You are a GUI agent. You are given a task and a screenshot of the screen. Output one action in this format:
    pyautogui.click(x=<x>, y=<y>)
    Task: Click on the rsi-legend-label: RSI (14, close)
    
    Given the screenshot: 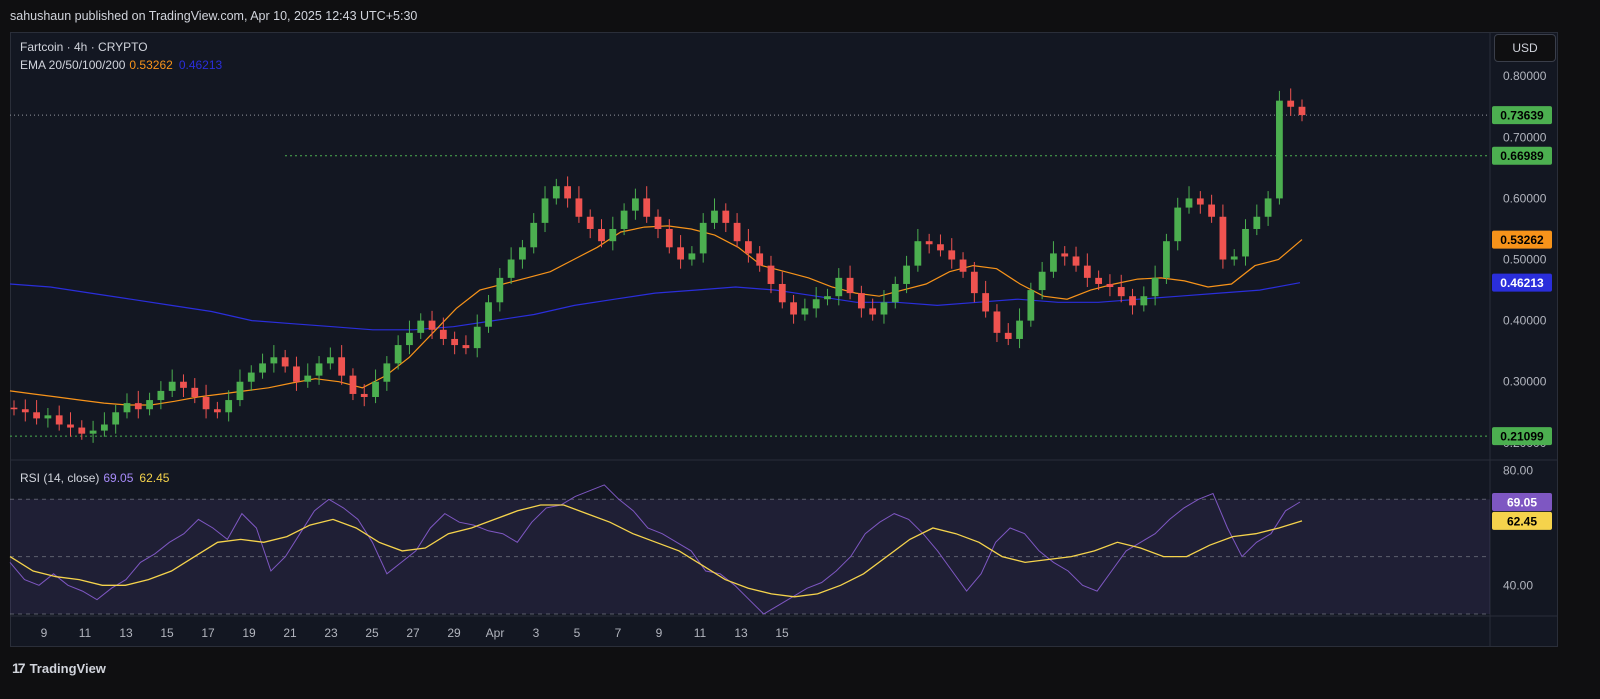 What is the action you would take?
    pyautogui.click(x=60, y=478)
    